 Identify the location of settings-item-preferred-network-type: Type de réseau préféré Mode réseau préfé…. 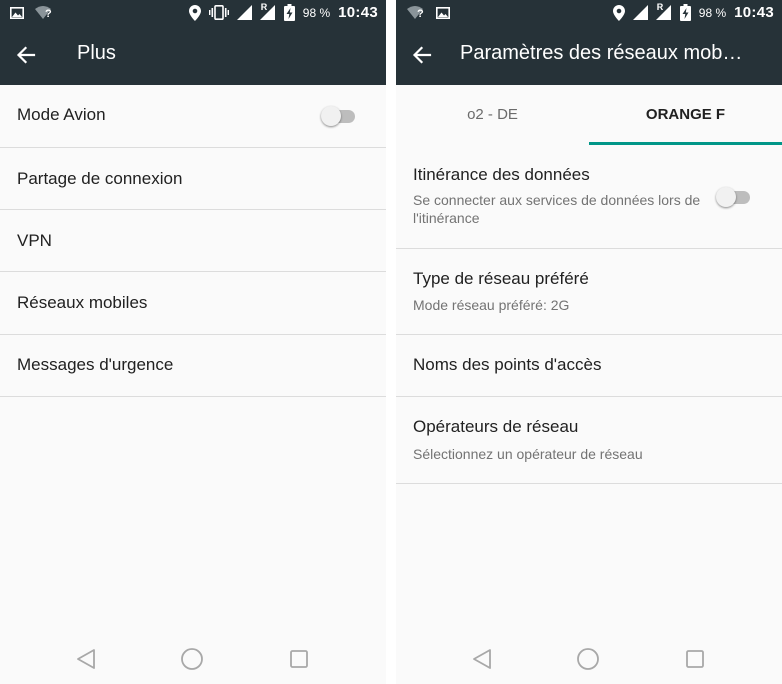
(589, 292).